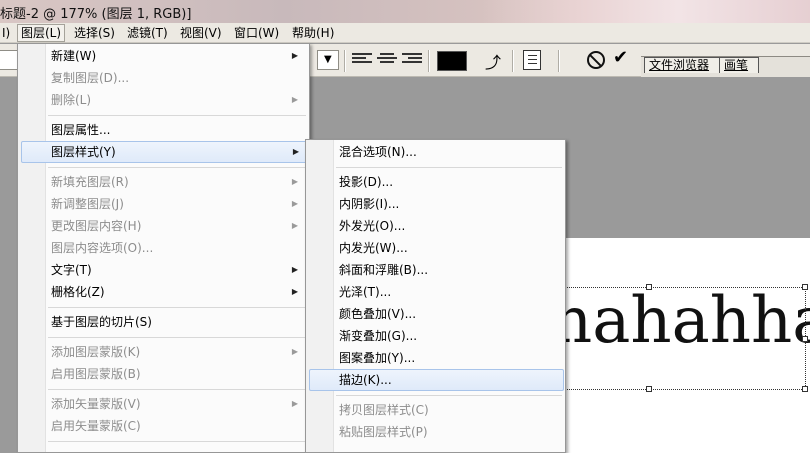  I want to click on text-bounding-box, so click(685, 338).